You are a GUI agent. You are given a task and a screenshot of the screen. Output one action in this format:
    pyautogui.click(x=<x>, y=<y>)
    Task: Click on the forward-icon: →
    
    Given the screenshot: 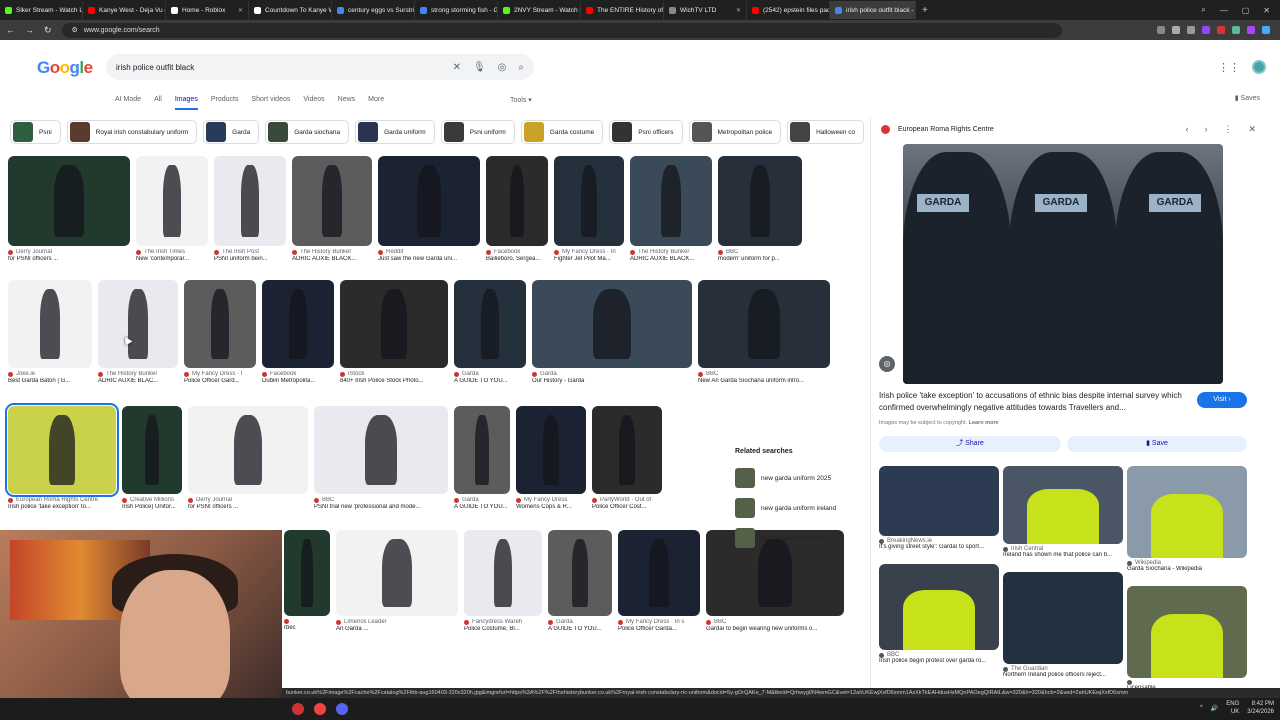 What is the action you would take?
    pyautogui.click(x=29, y=30)
    